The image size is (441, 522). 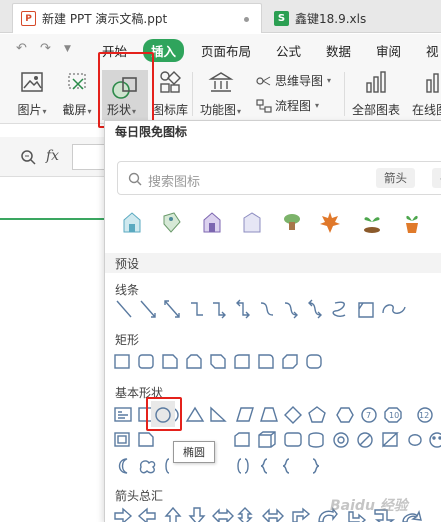 What do you see at coordinates (135, 179) in the screenshot?
I see `search-icon` at bounding box center [135, 179].